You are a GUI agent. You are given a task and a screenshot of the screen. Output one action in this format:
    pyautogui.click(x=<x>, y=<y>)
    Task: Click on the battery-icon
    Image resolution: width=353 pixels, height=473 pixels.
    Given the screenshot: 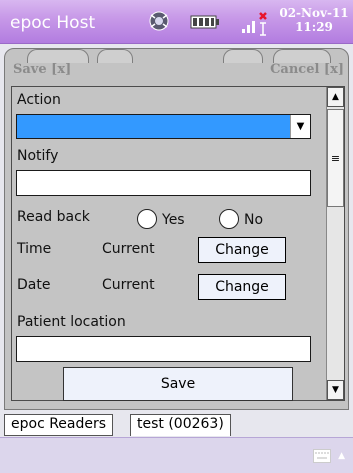 What is the action you would take?
    pyautogui.click(x=205, y=22)
    